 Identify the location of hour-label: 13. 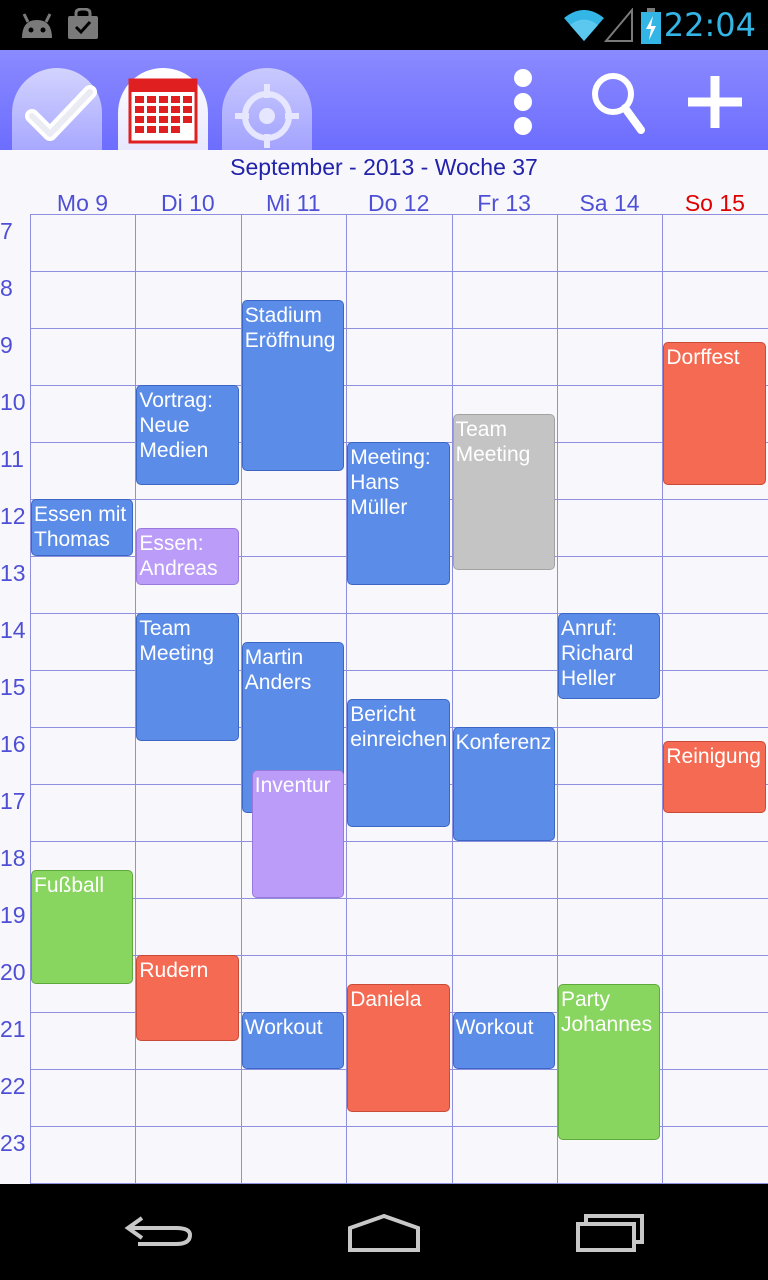
(13, 573).